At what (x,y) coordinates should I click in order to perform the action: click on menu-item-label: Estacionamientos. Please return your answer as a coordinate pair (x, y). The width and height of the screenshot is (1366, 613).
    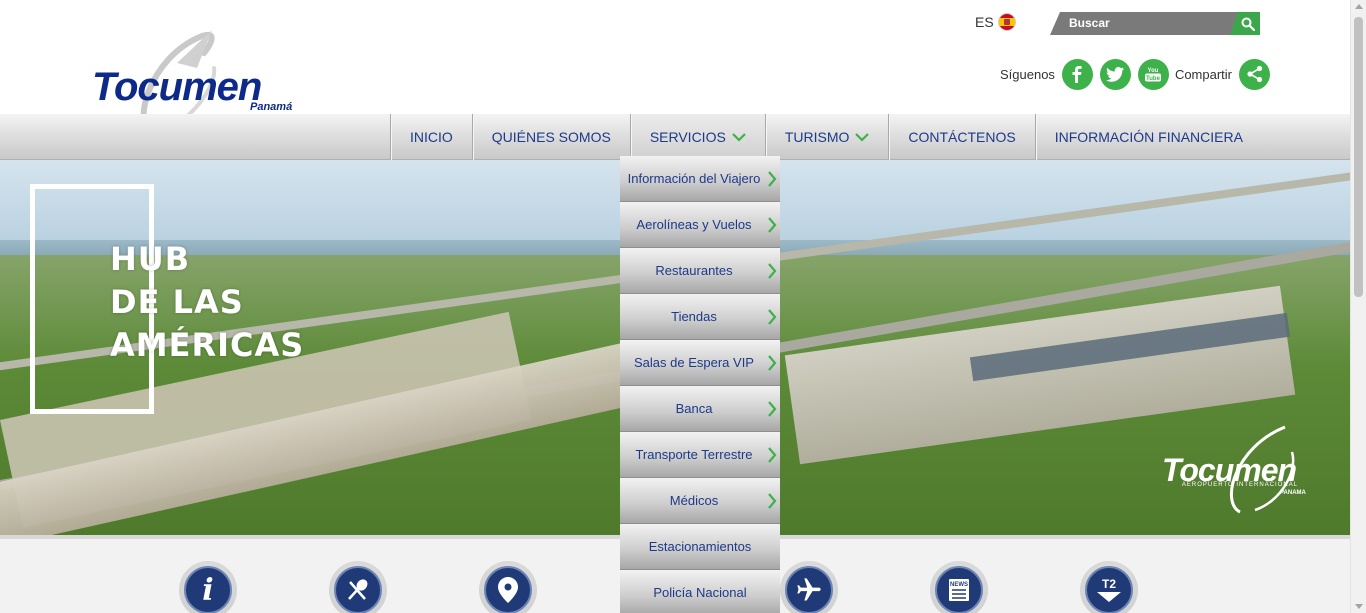
    Looking at the image, I should click on (700, 546).